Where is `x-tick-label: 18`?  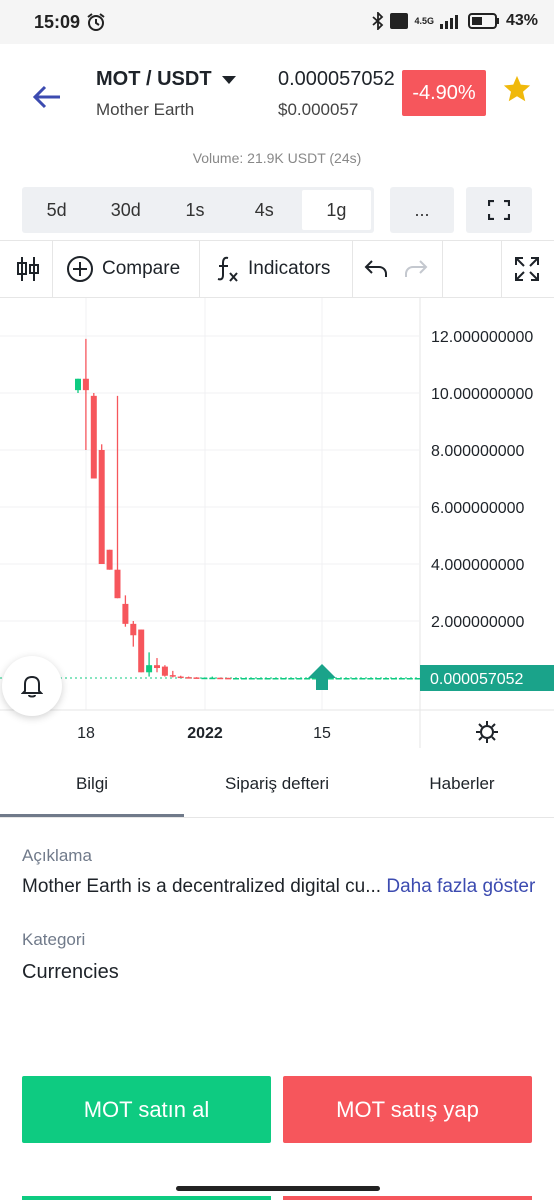 x-tick-label: 18 is located at coordinates (86, 733).